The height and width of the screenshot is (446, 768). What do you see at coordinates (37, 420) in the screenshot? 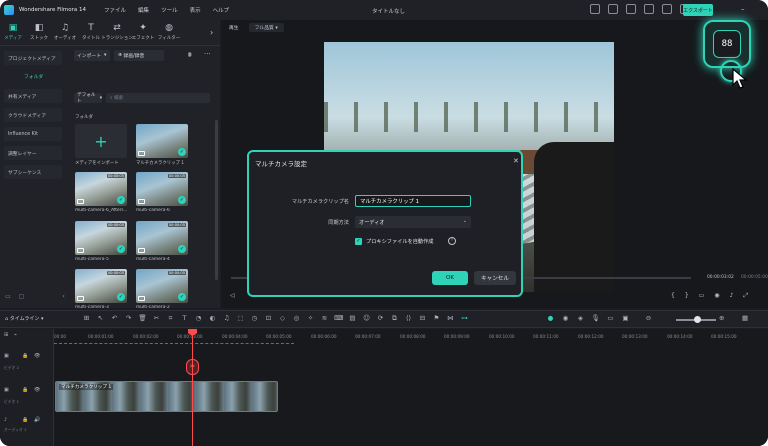
I see `speaker-icon: 🔊` at bounding box center [37, 420].